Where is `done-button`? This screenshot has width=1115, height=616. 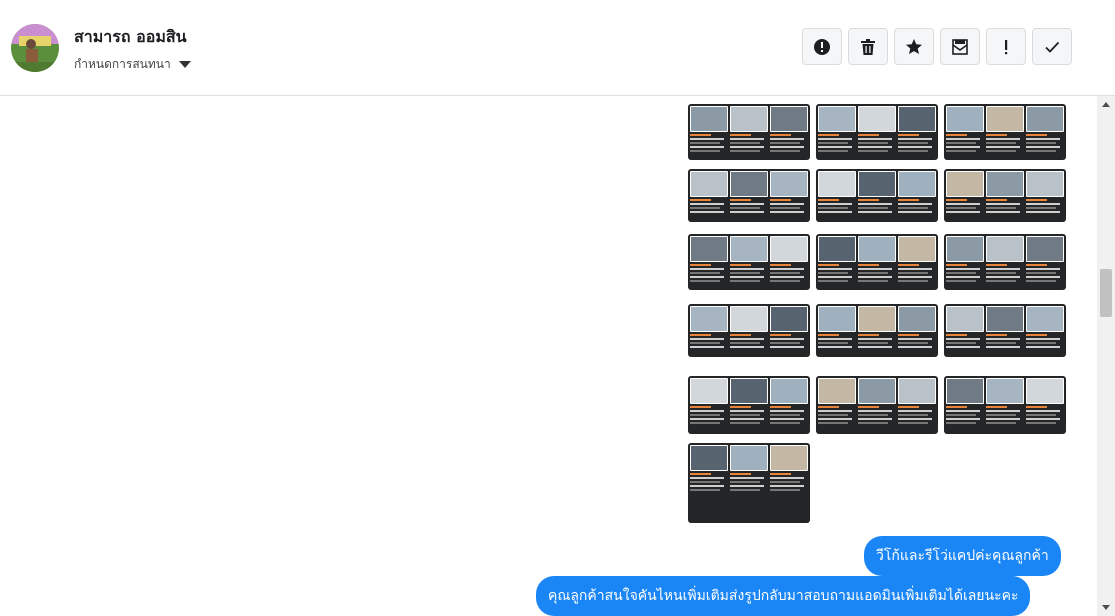
done-button is located at coordinates (1052, 46).